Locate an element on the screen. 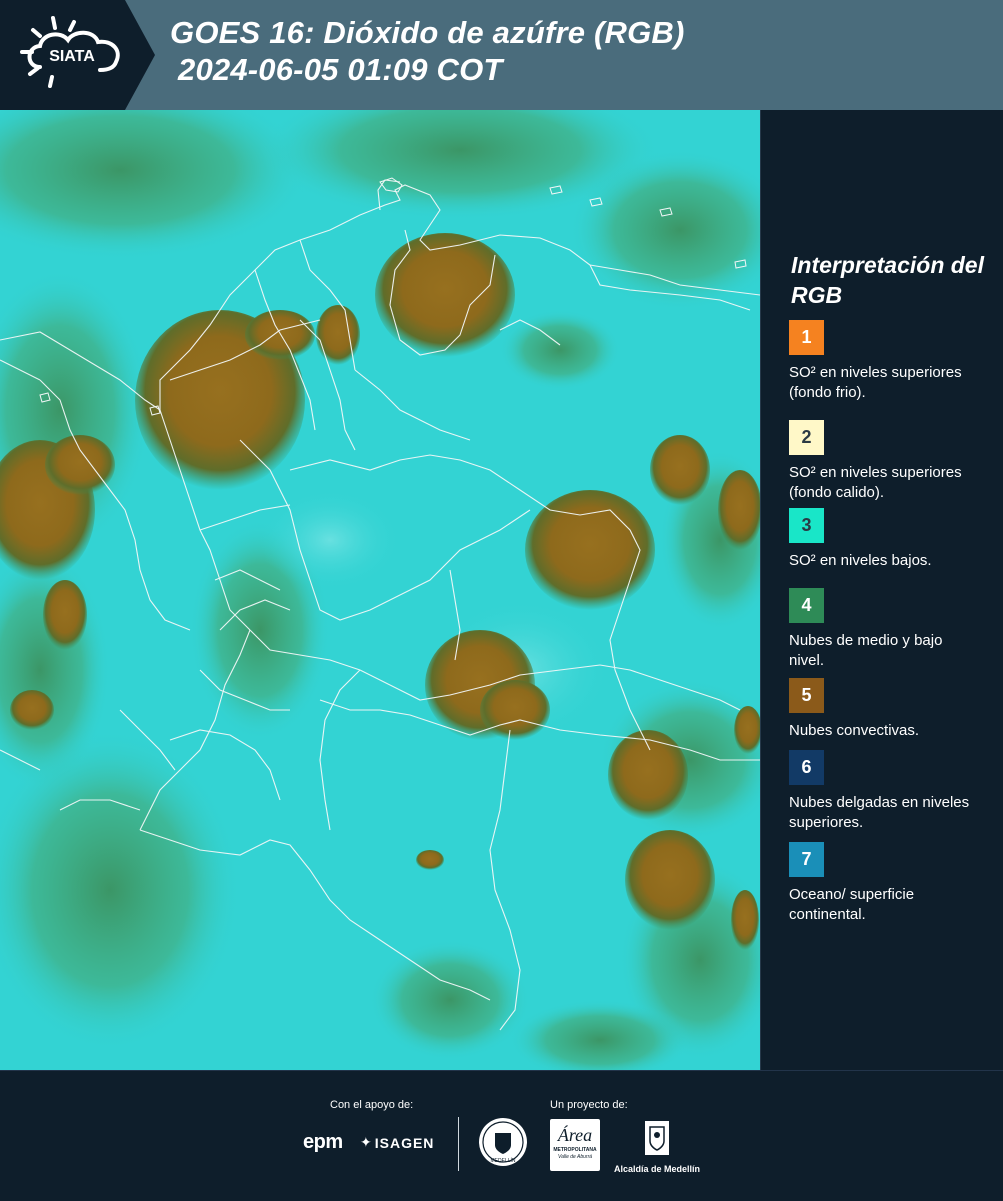  siata-logo: SIATA is located at coordinates (77, 55).